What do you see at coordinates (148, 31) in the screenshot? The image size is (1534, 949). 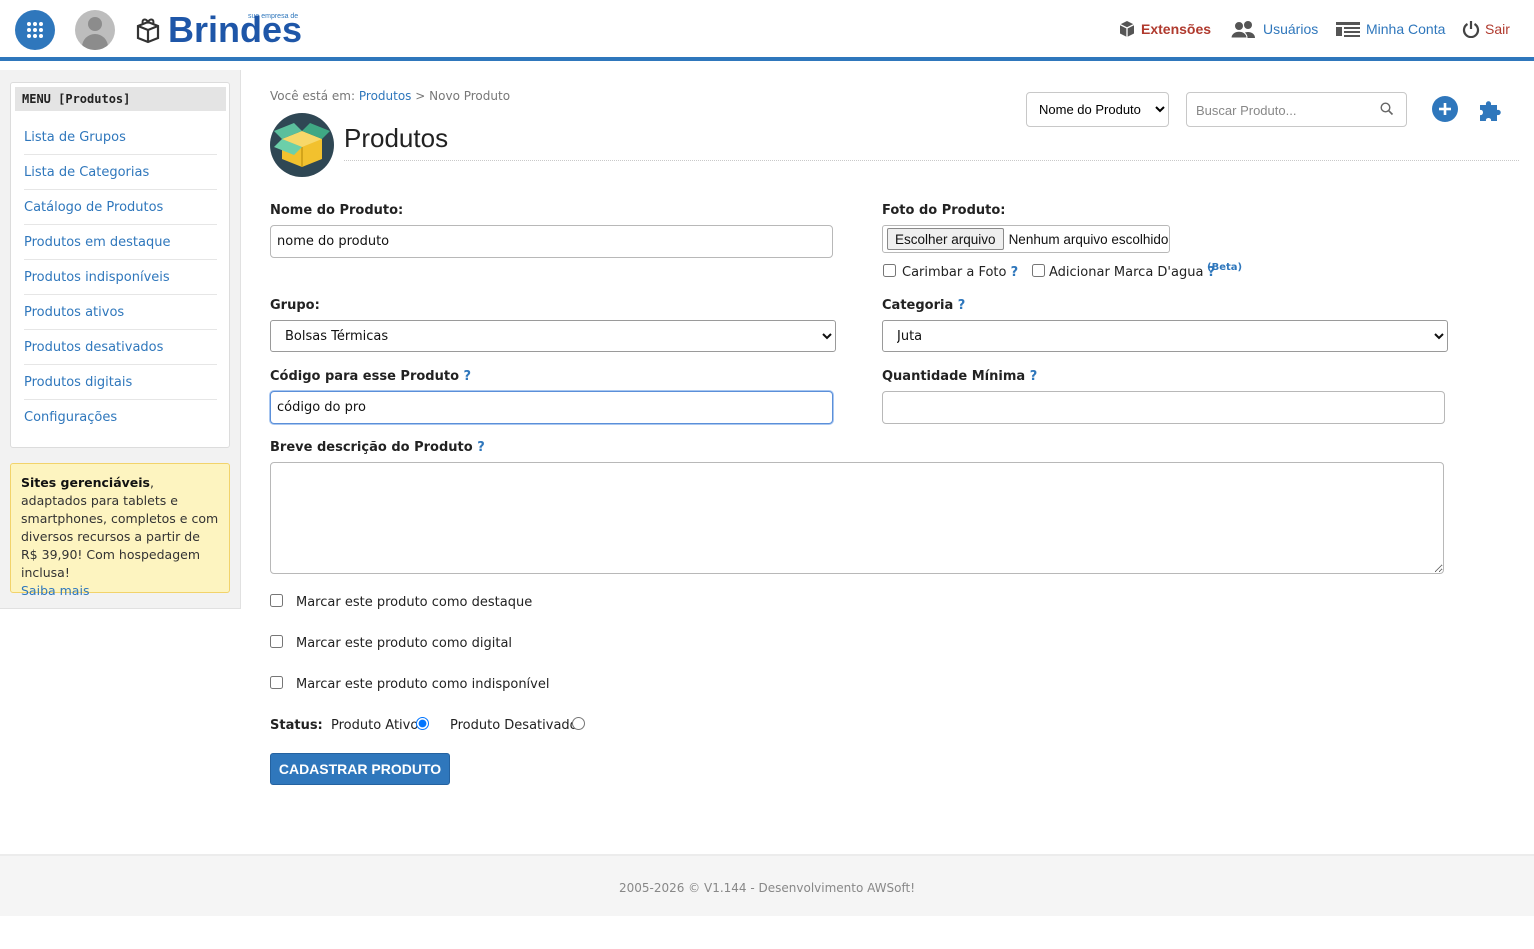 I see `gift-box-icon` at bounding box center [148, 31].